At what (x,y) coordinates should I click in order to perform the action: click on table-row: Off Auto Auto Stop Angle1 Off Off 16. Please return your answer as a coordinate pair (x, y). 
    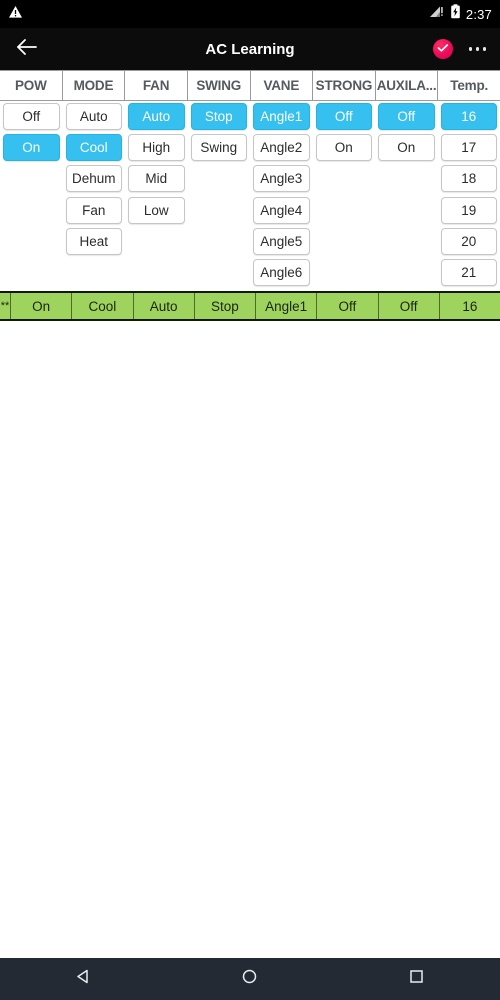
    Looking at the image, I should click on (250, 116).